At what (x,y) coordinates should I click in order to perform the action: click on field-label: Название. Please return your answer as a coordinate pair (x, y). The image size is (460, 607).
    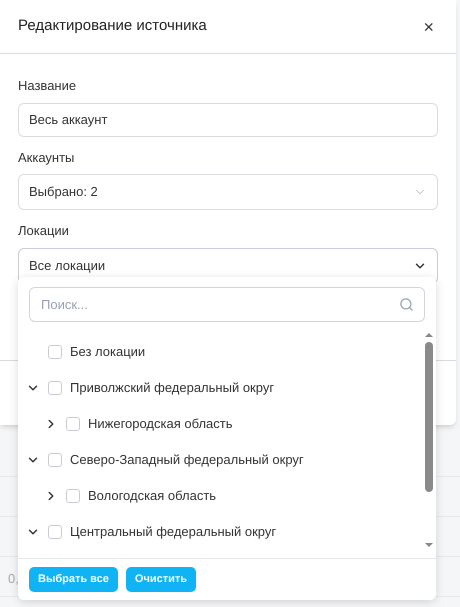
    Looking at the image, I should click on (48, 86).